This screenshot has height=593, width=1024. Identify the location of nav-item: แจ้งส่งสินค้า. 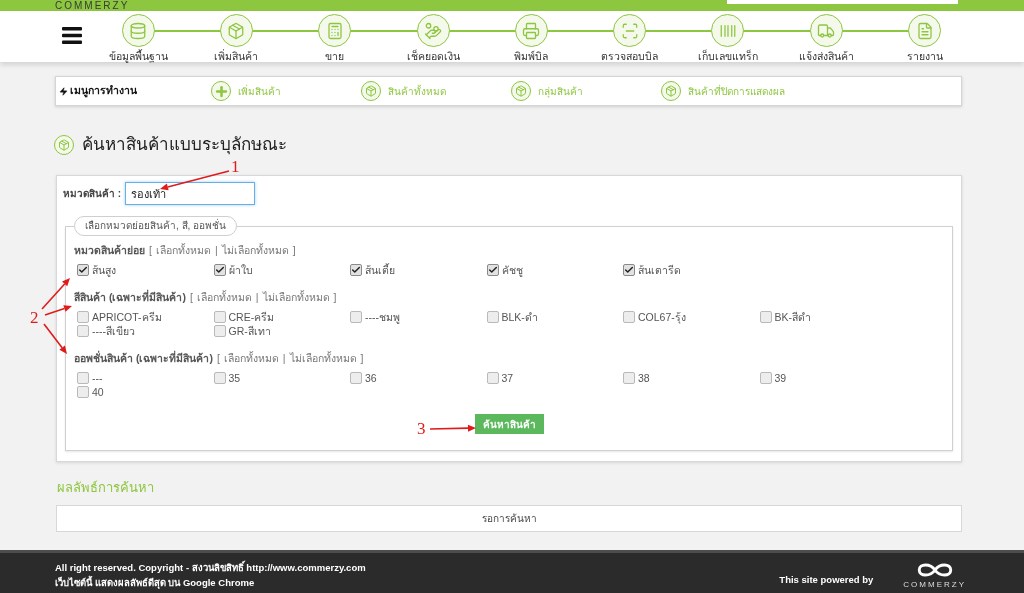
(826, 36).